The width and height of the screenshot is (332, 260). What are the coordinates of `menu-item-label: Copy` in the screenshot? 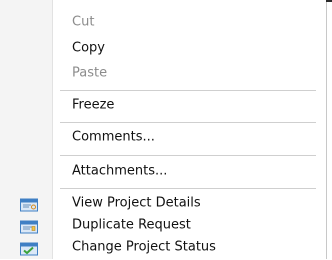 It's located at (88, 48).